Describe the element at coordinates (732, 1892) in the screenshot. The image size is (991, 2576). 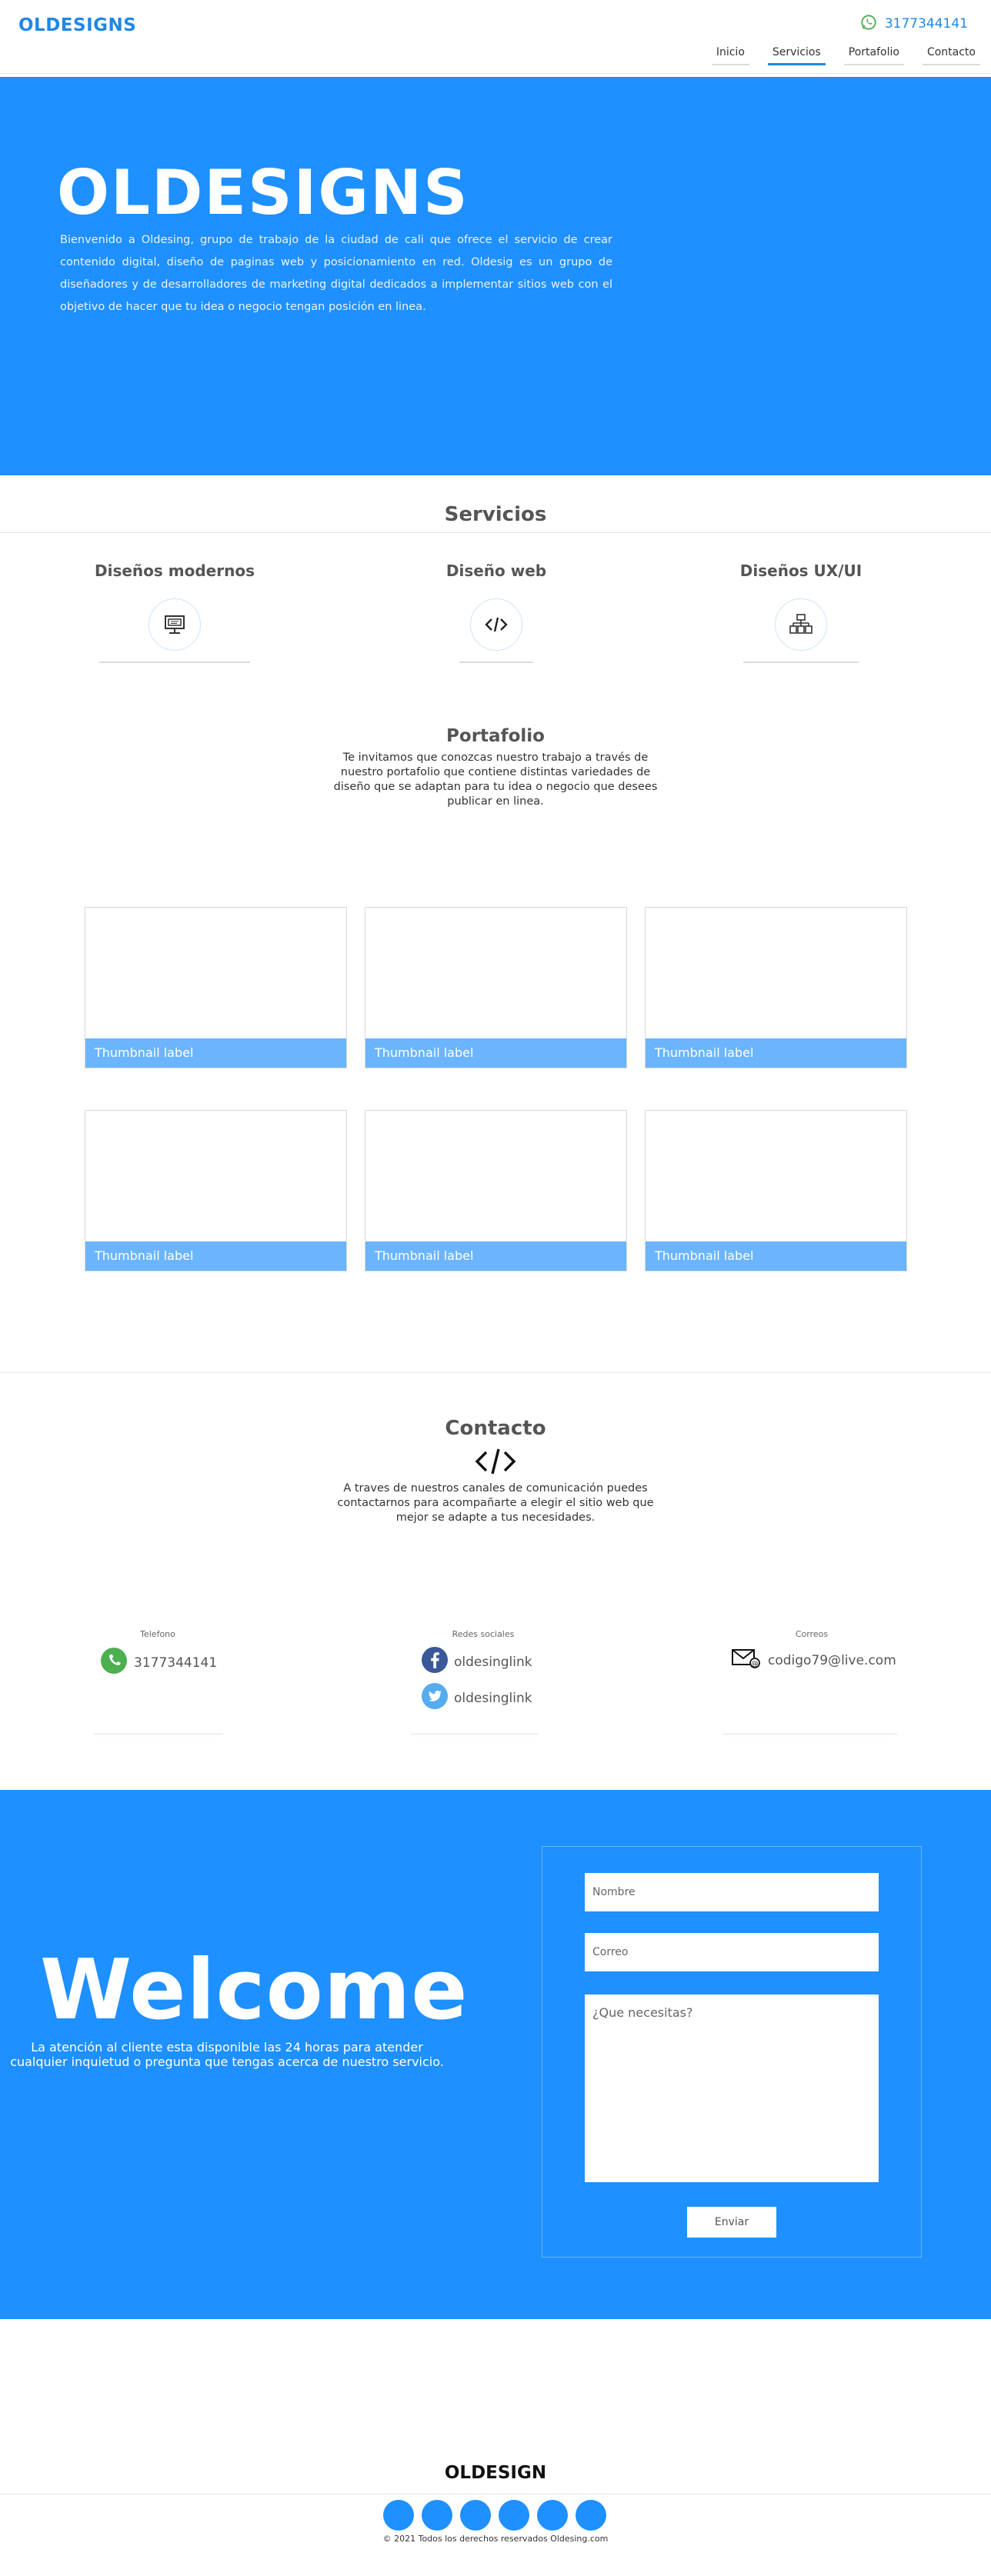
I see `name-field: Nombre` at that location.